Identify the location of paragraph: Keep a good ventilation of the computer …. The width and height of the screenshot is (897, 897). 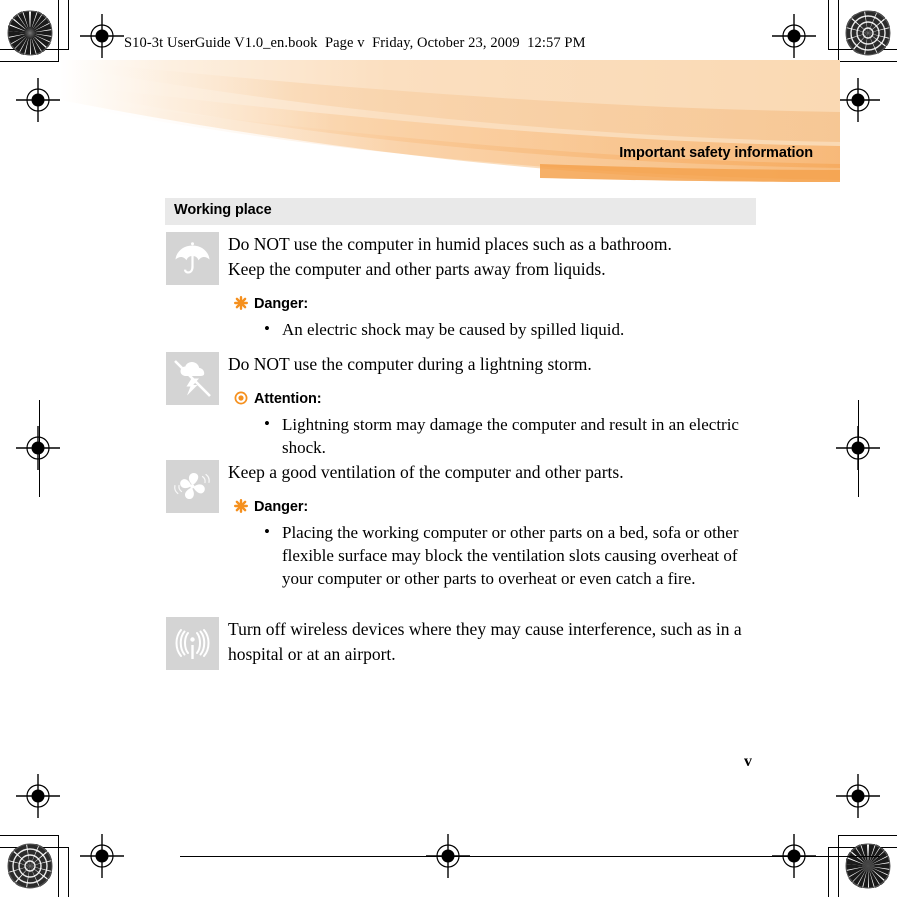
(426, 472).